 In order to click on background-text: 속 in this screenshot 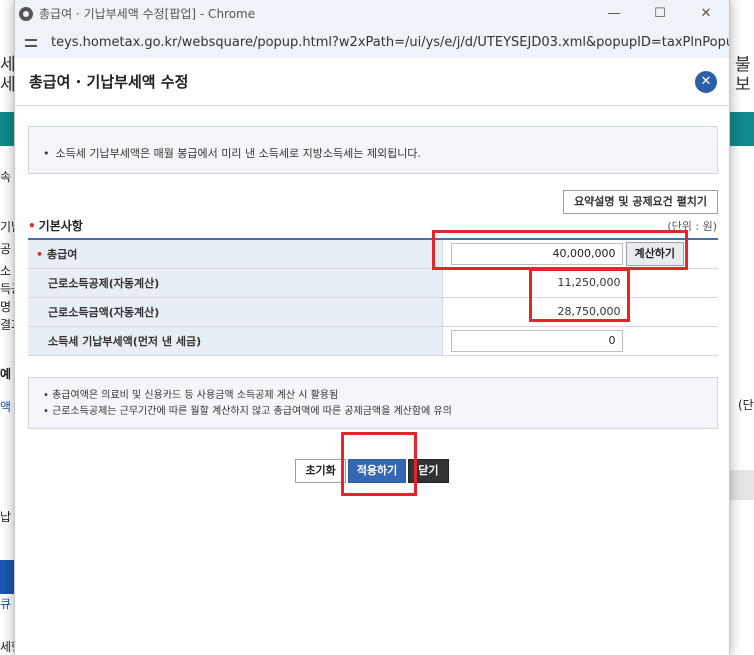, I will do `click(6, 177)`.